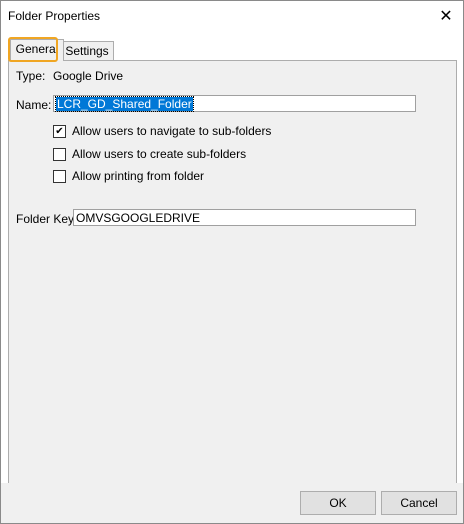 The width and height of the screenshot is (464, 524). What do you see at coordinates (232, 16) in the screenshot?
I see `title-bar: Folder Properties ✕` at bounding box center [232, 16].